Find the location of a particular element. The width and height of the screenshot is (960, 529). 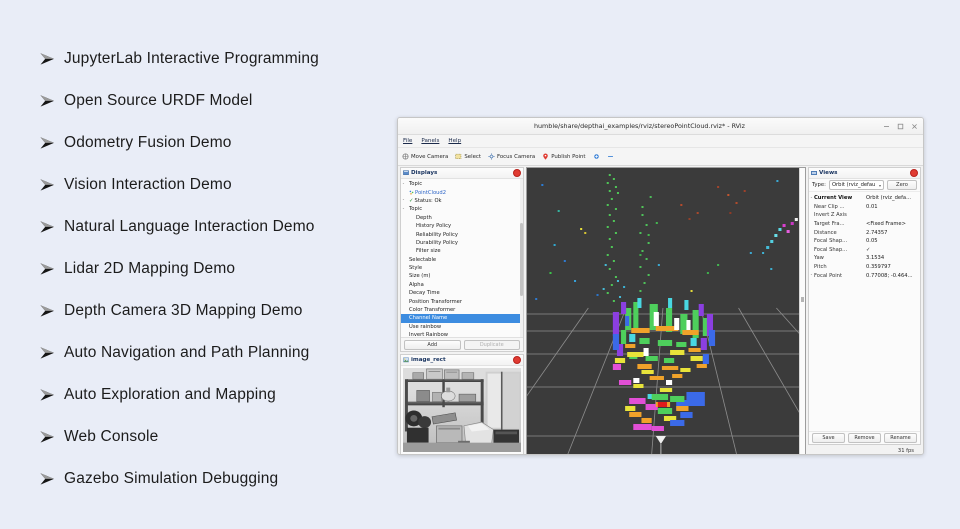

view-property-row: Target Fra... <Fixed Frame> is located at coordinates (864, 224).